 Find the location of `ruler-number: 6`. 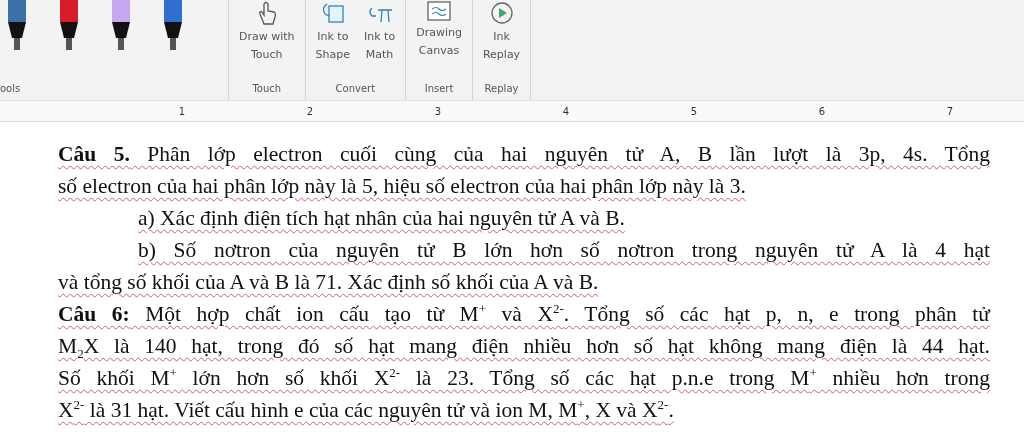

ruler-number: 6 is located at coordinates (821, 111).